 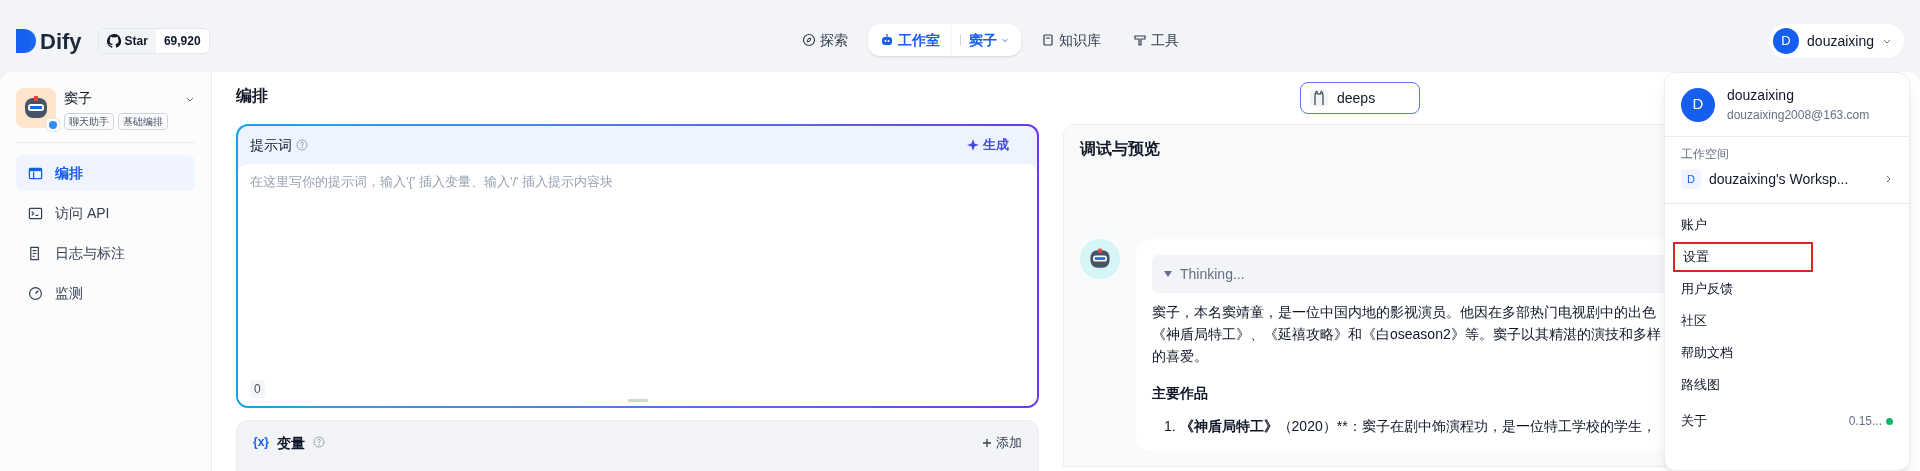 I want to click on logo-icon, so click(x=26, y=41).